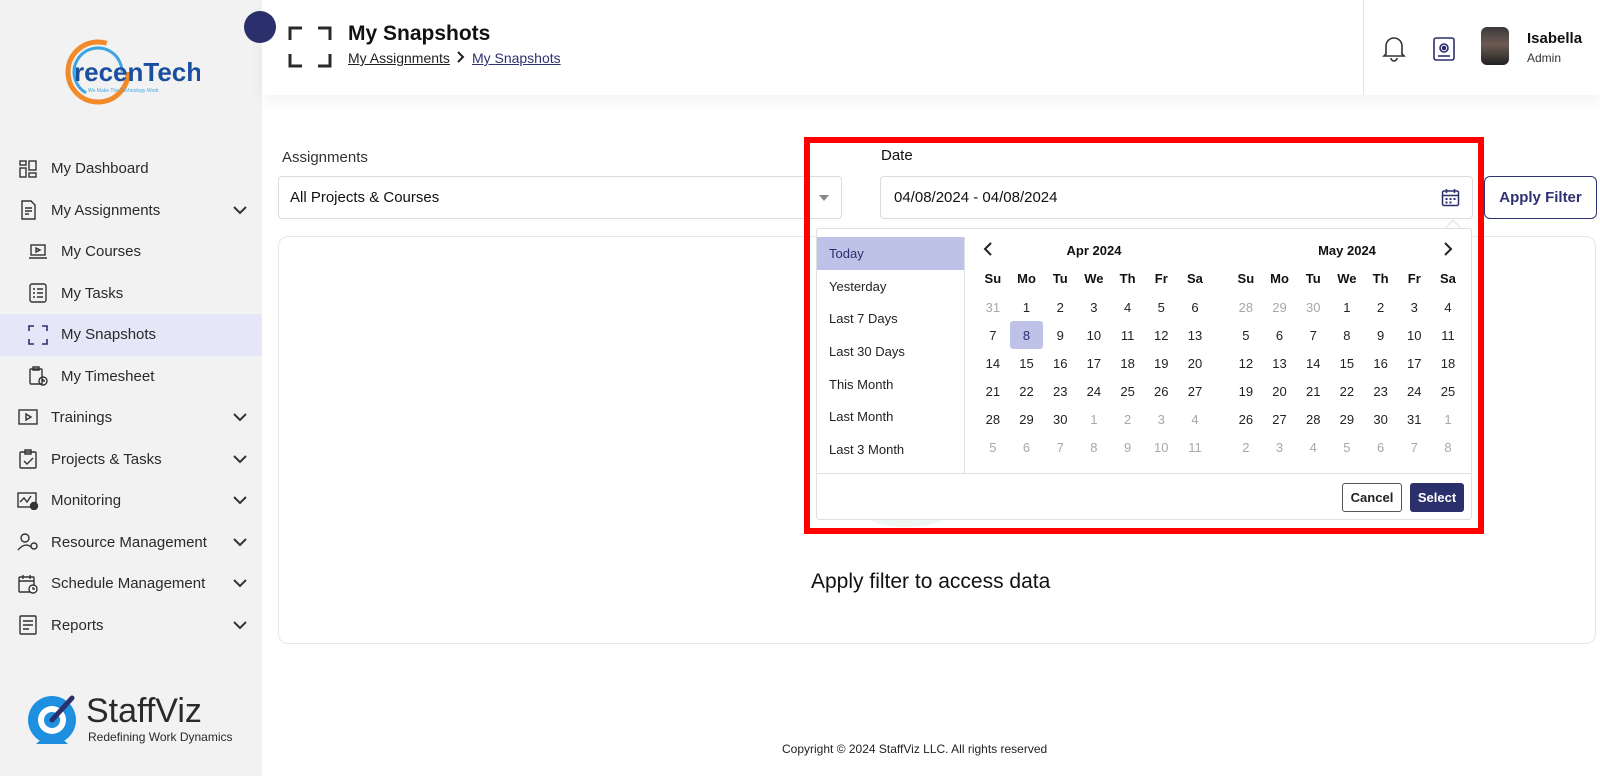 This screenshot has width=1600, height=776. What do you see at coordinates (131, 335) in the screenshot?
I see `sidebar-item-my-snapshots: My Snapshots` at bounding box center [131, 335].